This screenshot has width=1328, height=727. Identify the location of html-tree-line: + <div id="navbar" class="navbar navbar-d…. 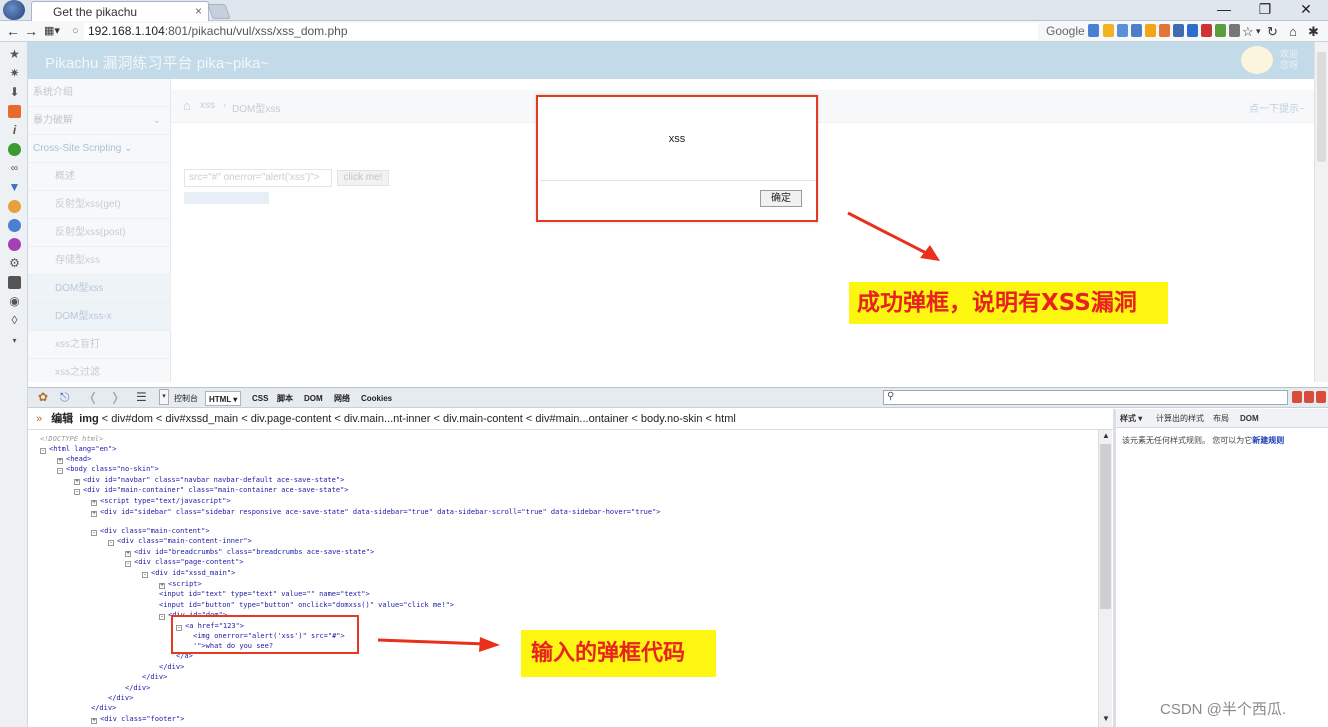
(209, 480).